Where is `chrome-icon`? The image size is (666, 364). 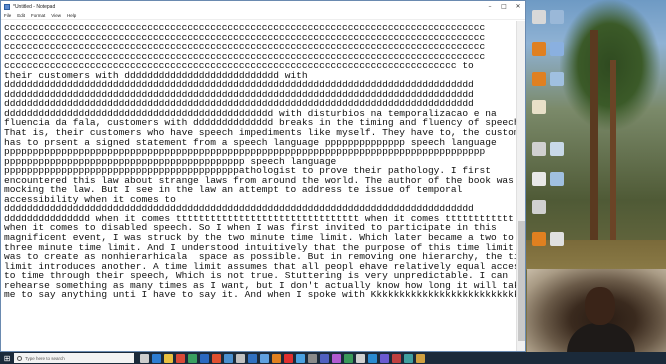 chrome-icon is located at coordinates (180, 358).